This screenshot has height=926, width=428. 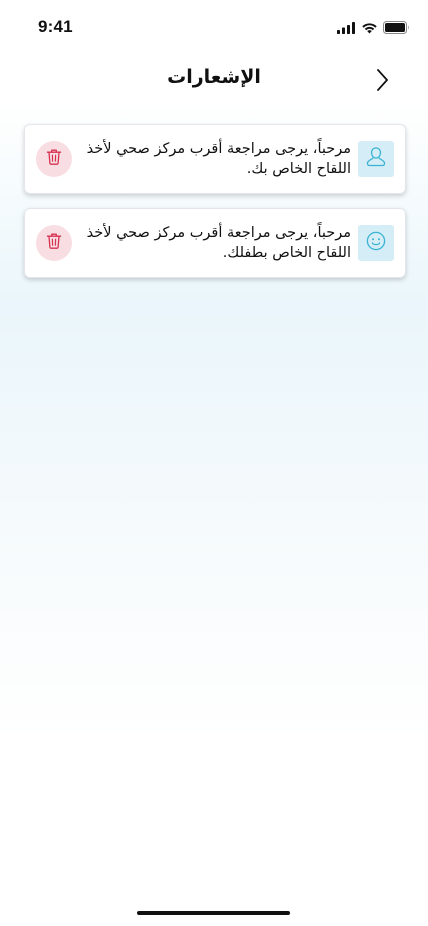 I want to click on user-icon, so click(x=376, y=159).